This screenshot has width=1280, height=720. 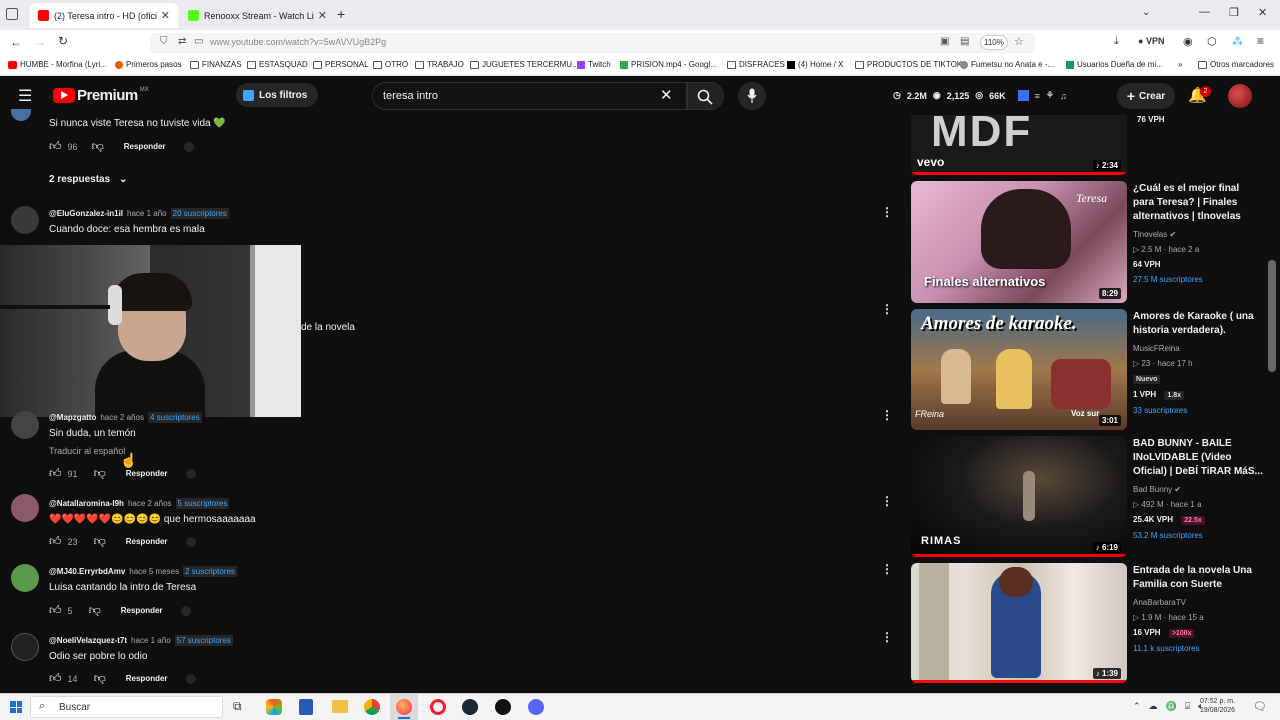 I want to click on search-input: teresa intro, so click(x=410, y=96).